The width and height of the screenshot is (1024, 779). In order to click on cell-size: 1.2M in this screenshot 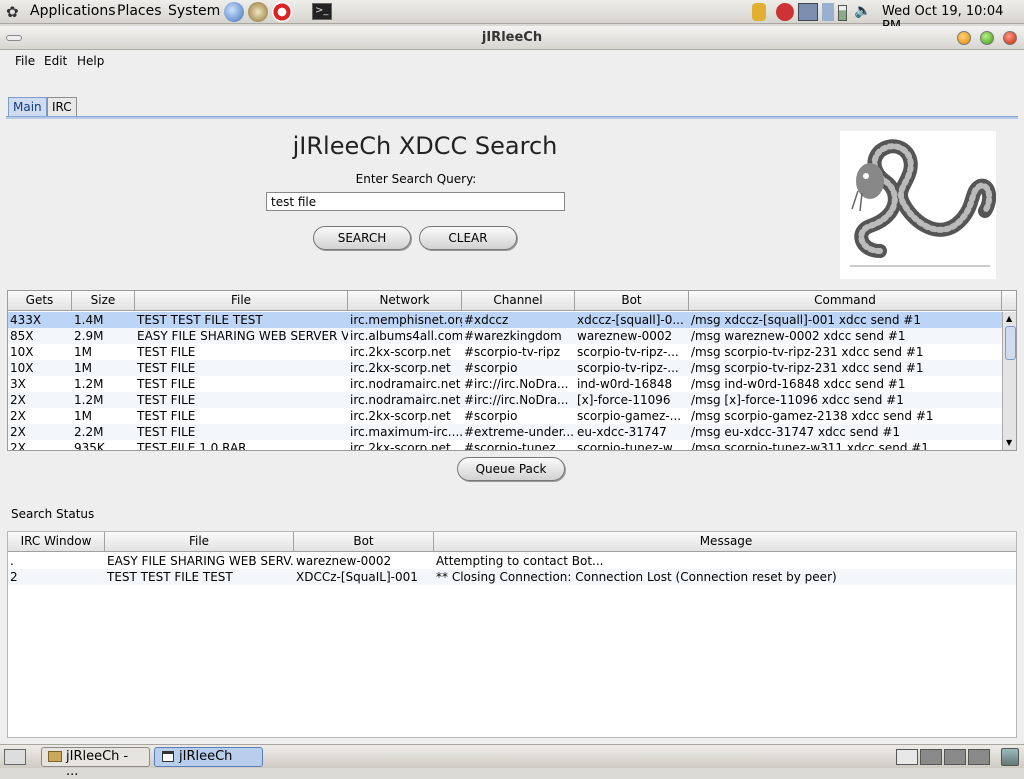, I will do `click(89, 384)`.